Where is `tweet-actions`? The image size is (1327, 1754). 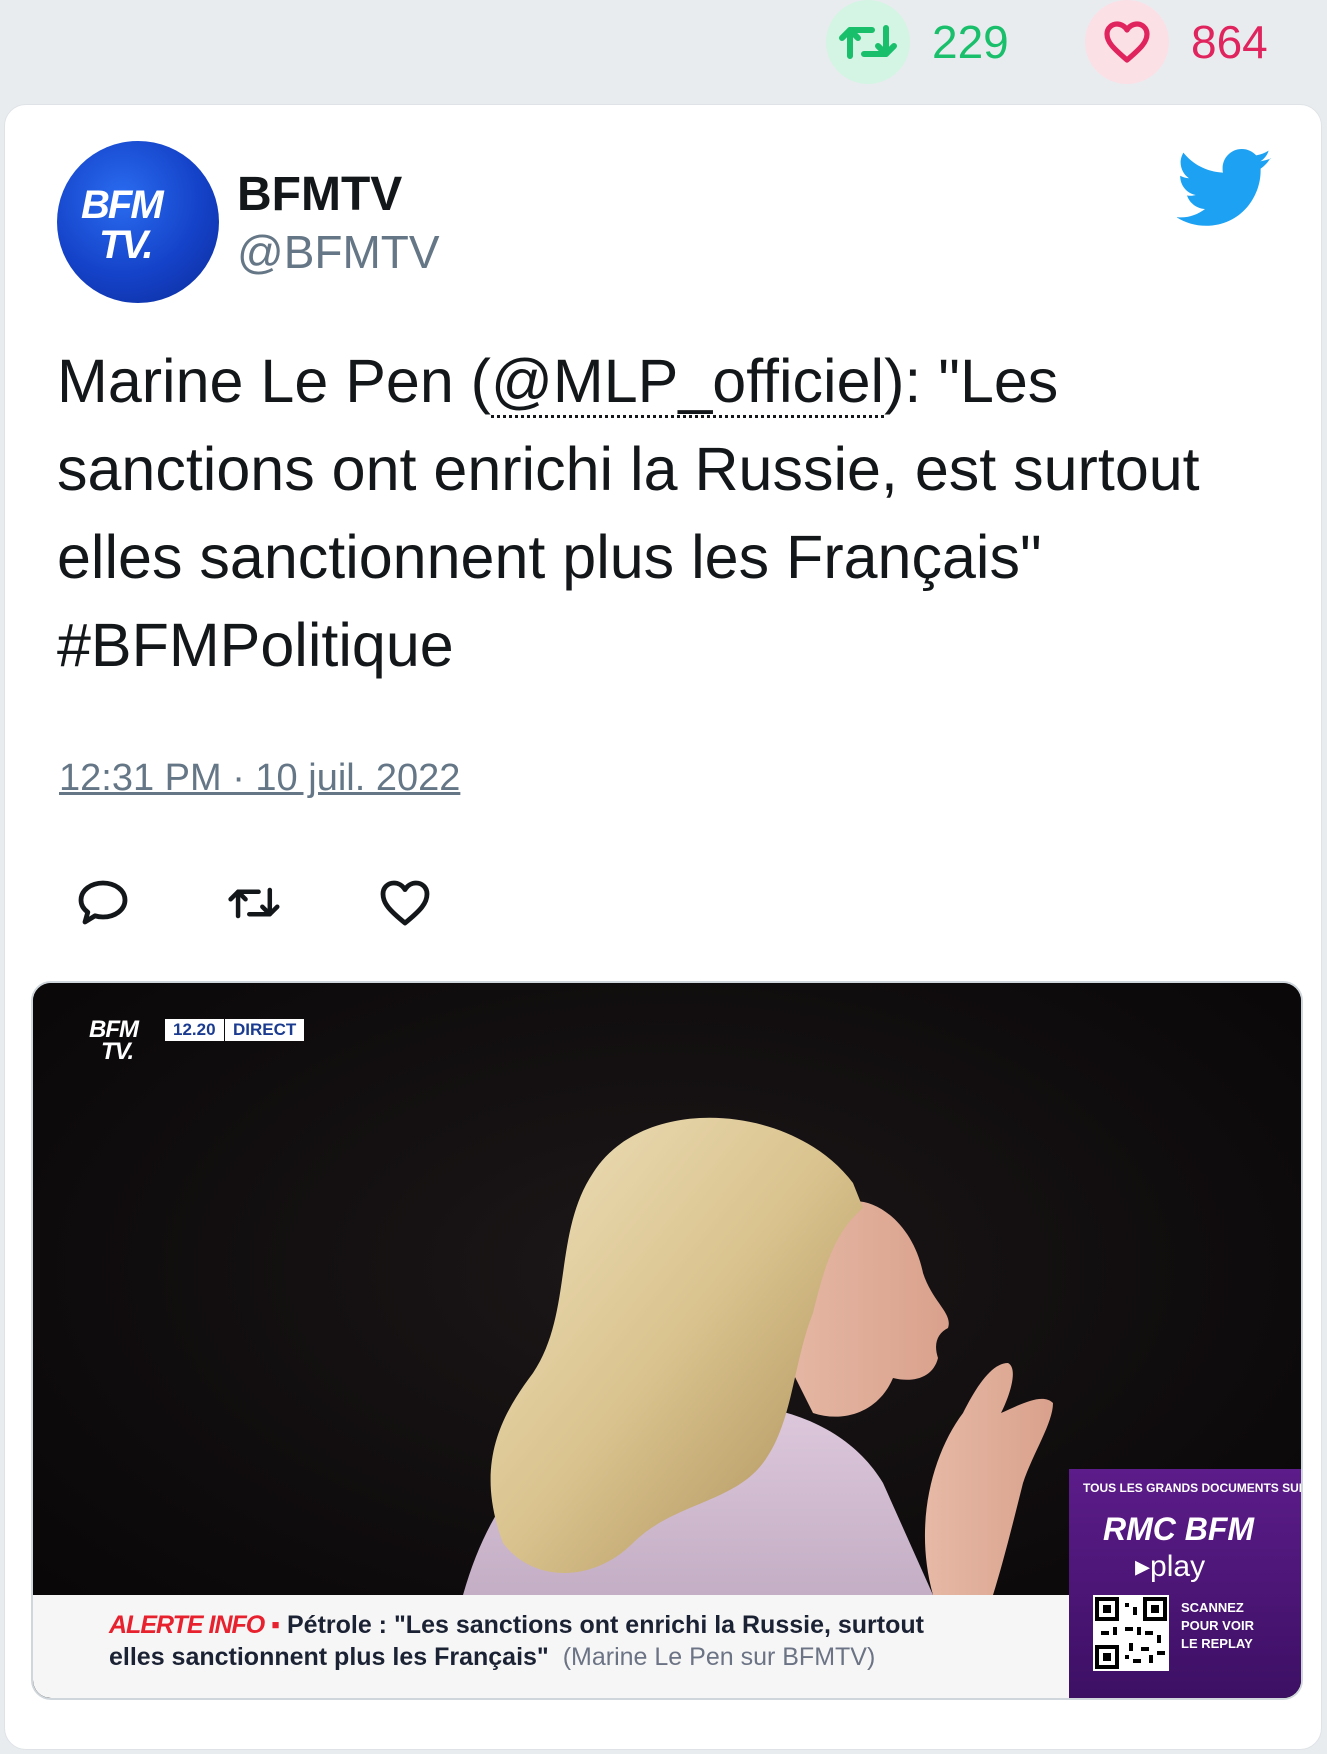
tweet-actions is located at coordinates (275, 905).